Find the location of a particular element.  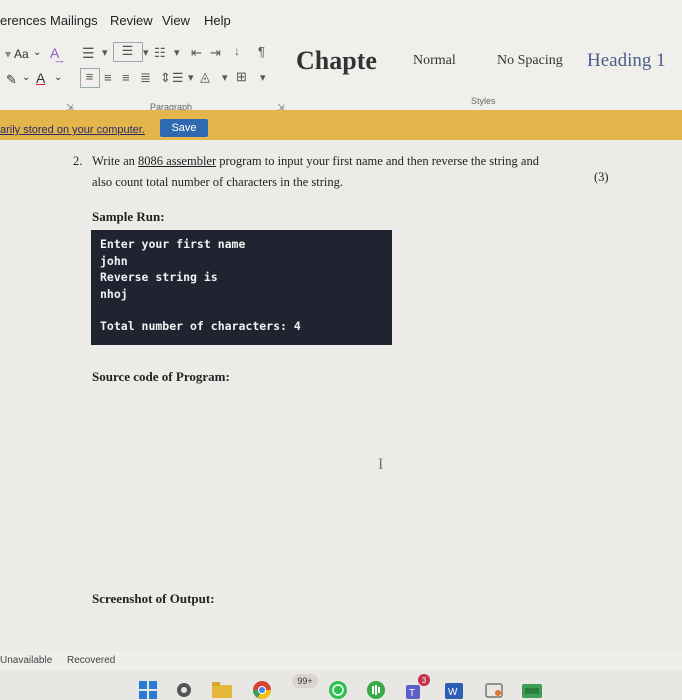

pilcrow-icon: ¶ is located at coordinates (262, 51).